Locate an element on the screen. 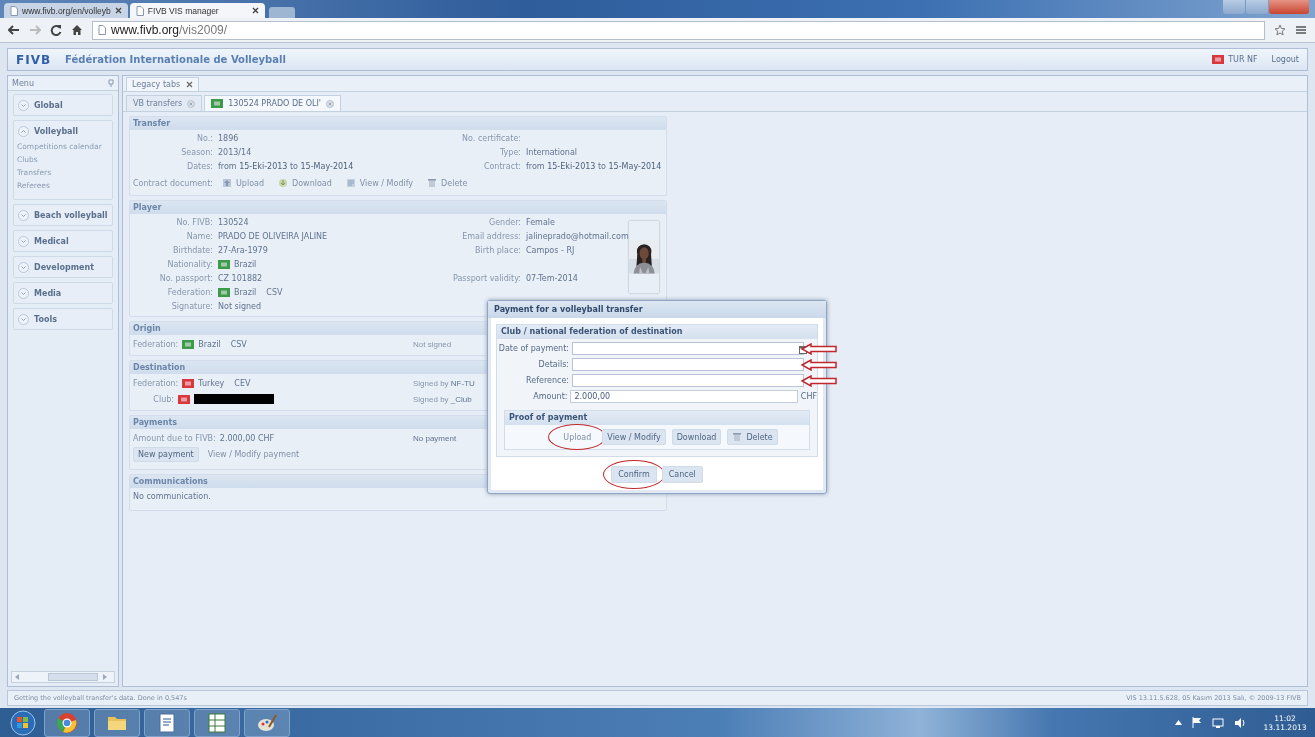 The image size is (1315, 737). unit-label: CHF is located at coordinates (808, 396).